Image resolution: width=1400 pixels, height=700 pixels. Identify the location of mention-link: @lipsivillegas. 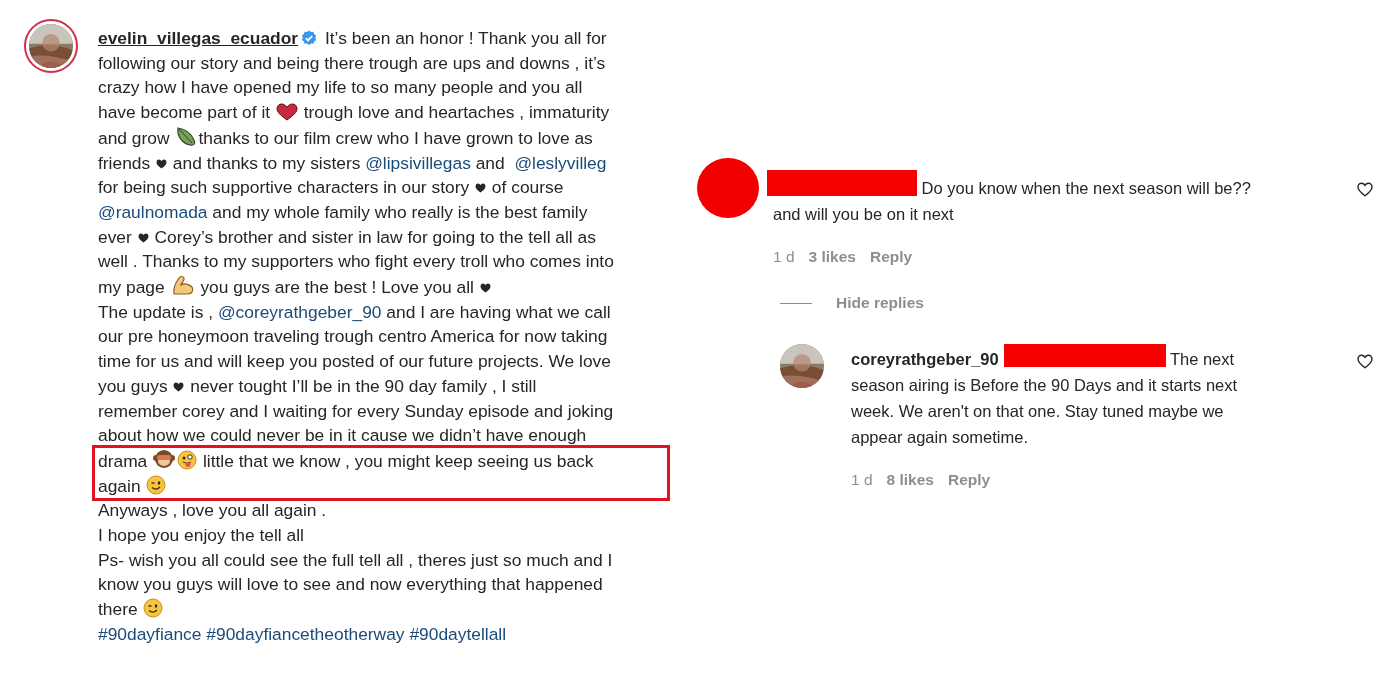
(418, 162).